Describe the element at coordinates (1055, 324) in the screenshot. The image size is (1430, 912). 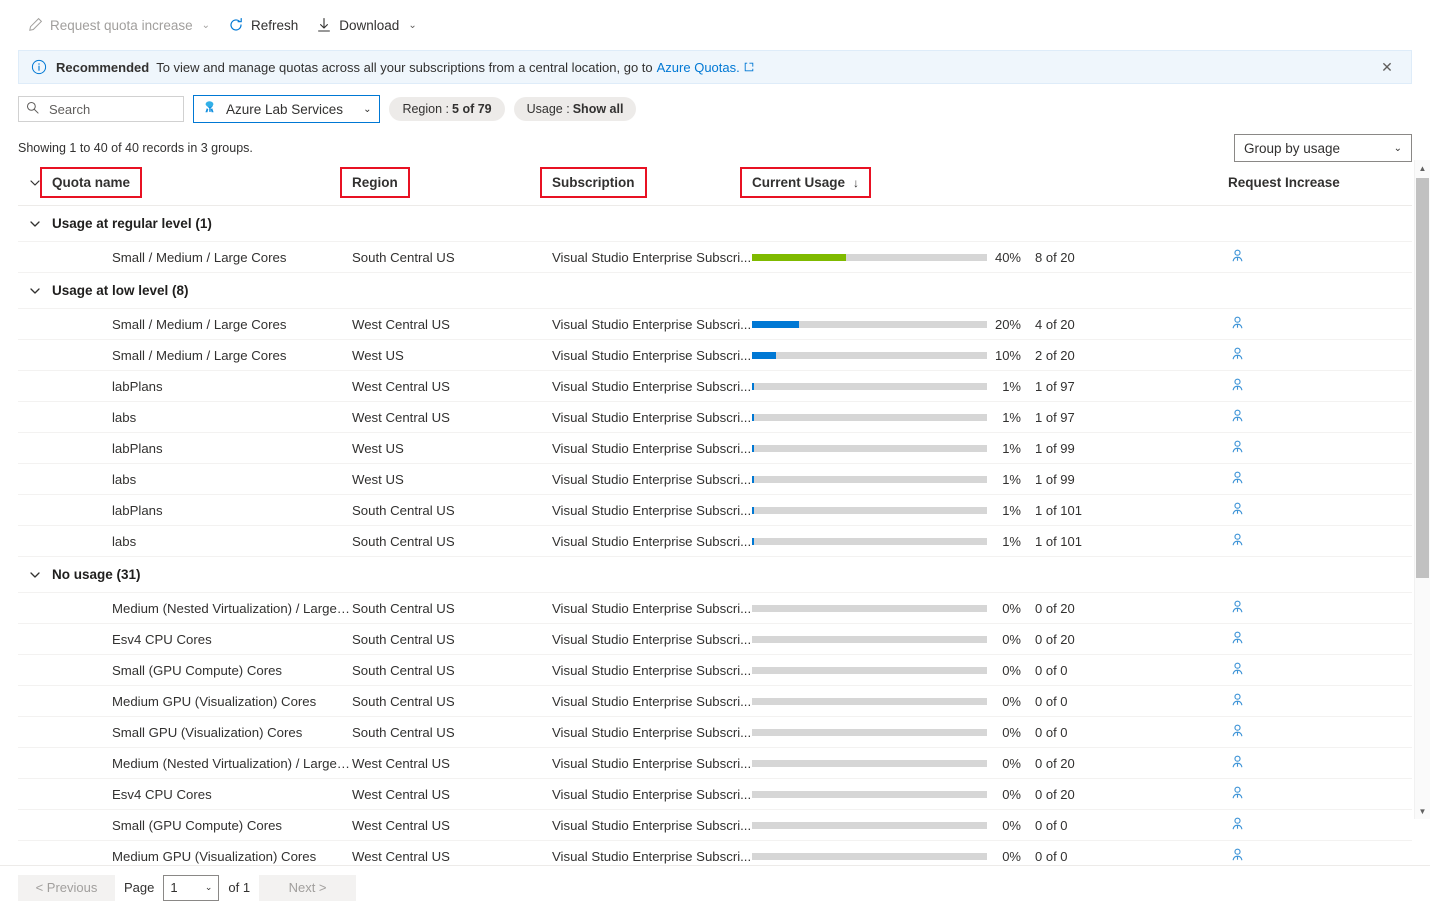
I see `usage-quantity-label: 4 of 20` at that location.